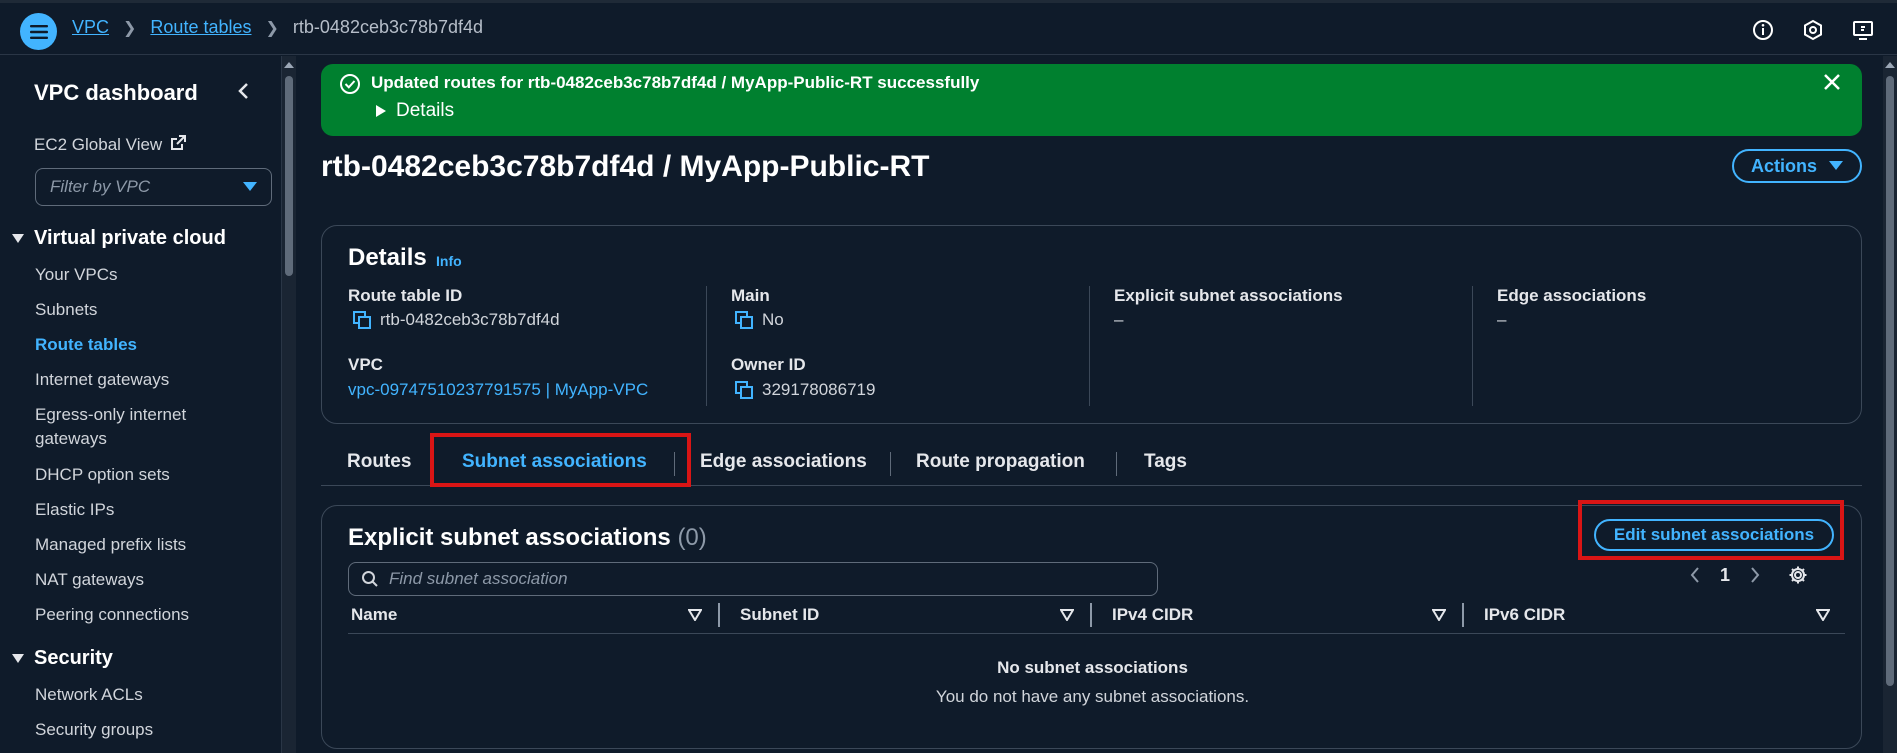  I want to click on search-placeholder: Find subnet association, so click(478, 578).